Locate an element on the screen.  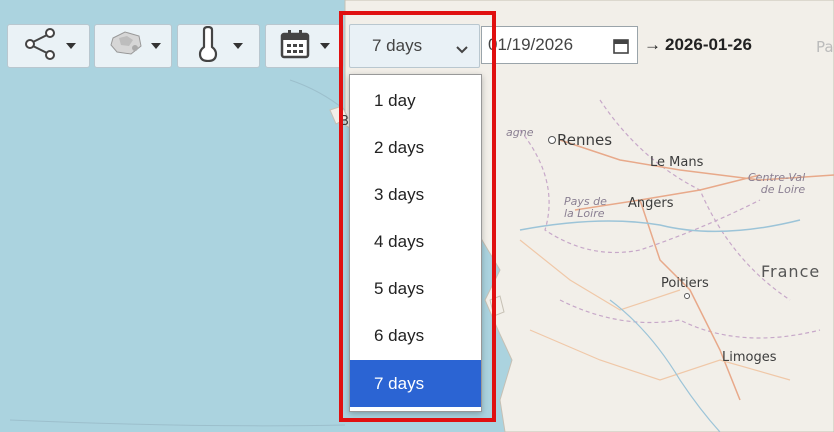
period-option-2-days: 2 days is located at coordinates (415, 147).